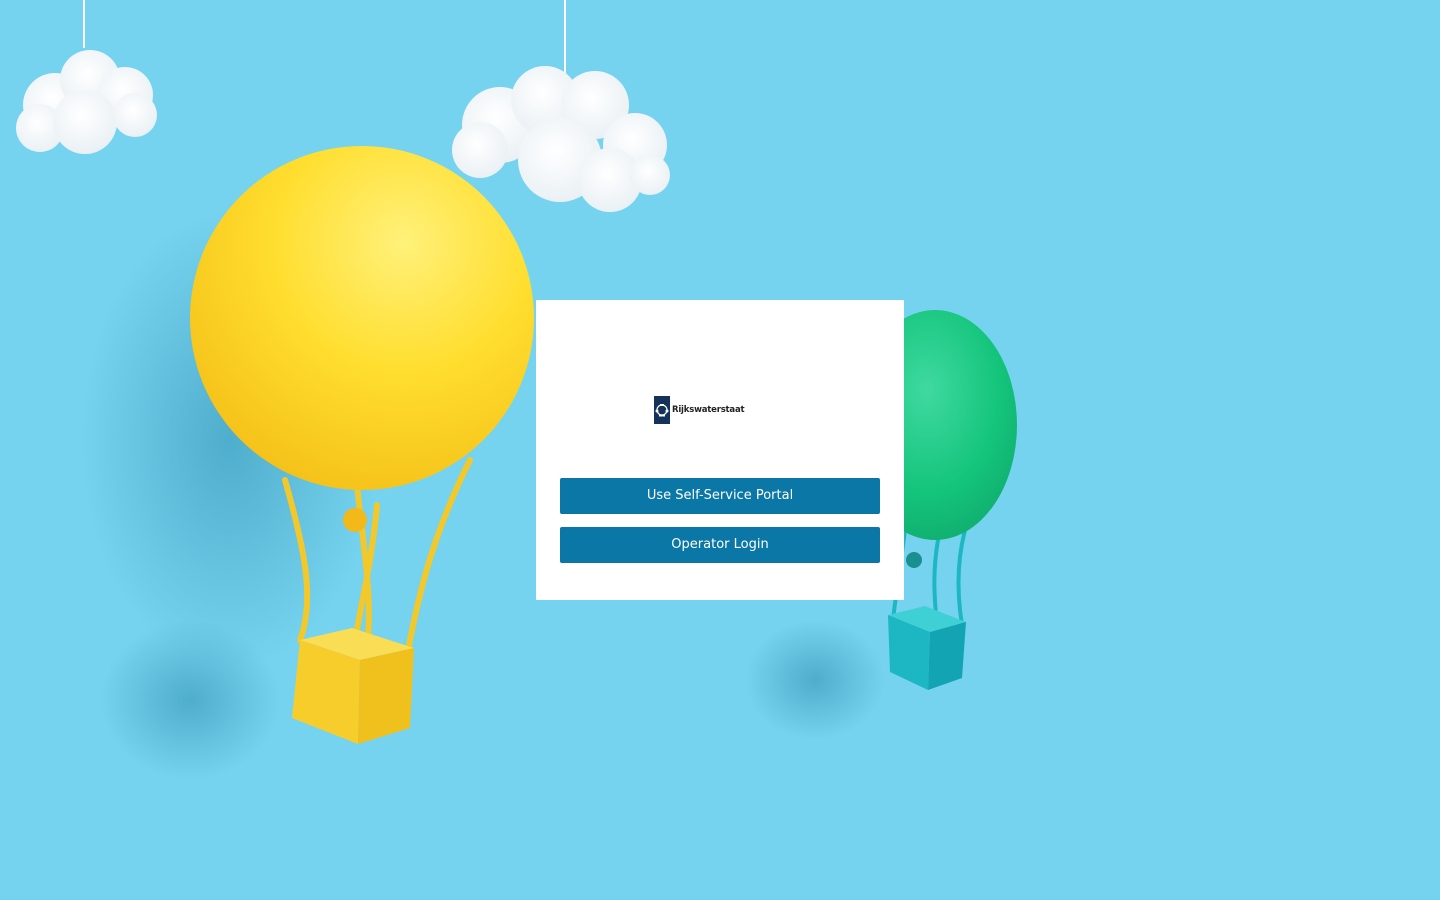  I want to click on cloud-left, so click(86, 102).